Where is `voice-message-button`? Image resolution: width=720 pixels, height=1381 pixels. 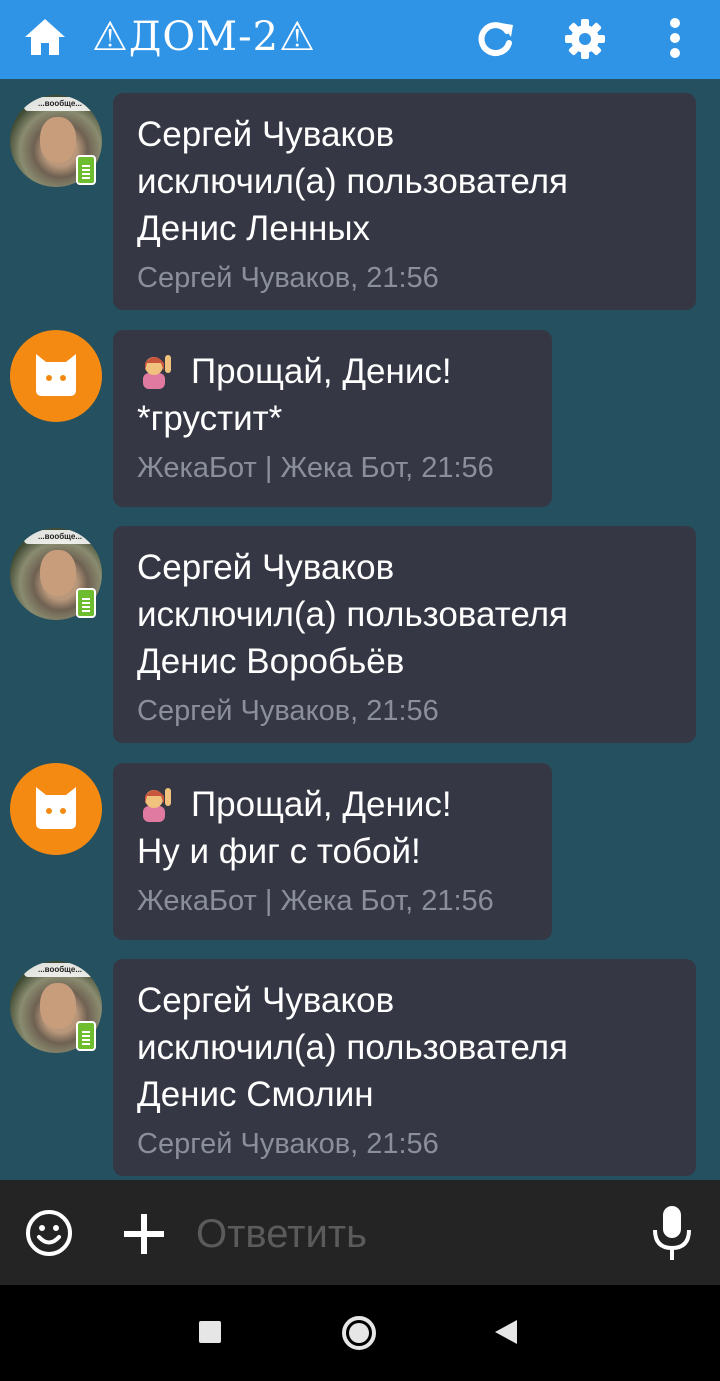 voice-message-button is located at coordinates (672, 1233).